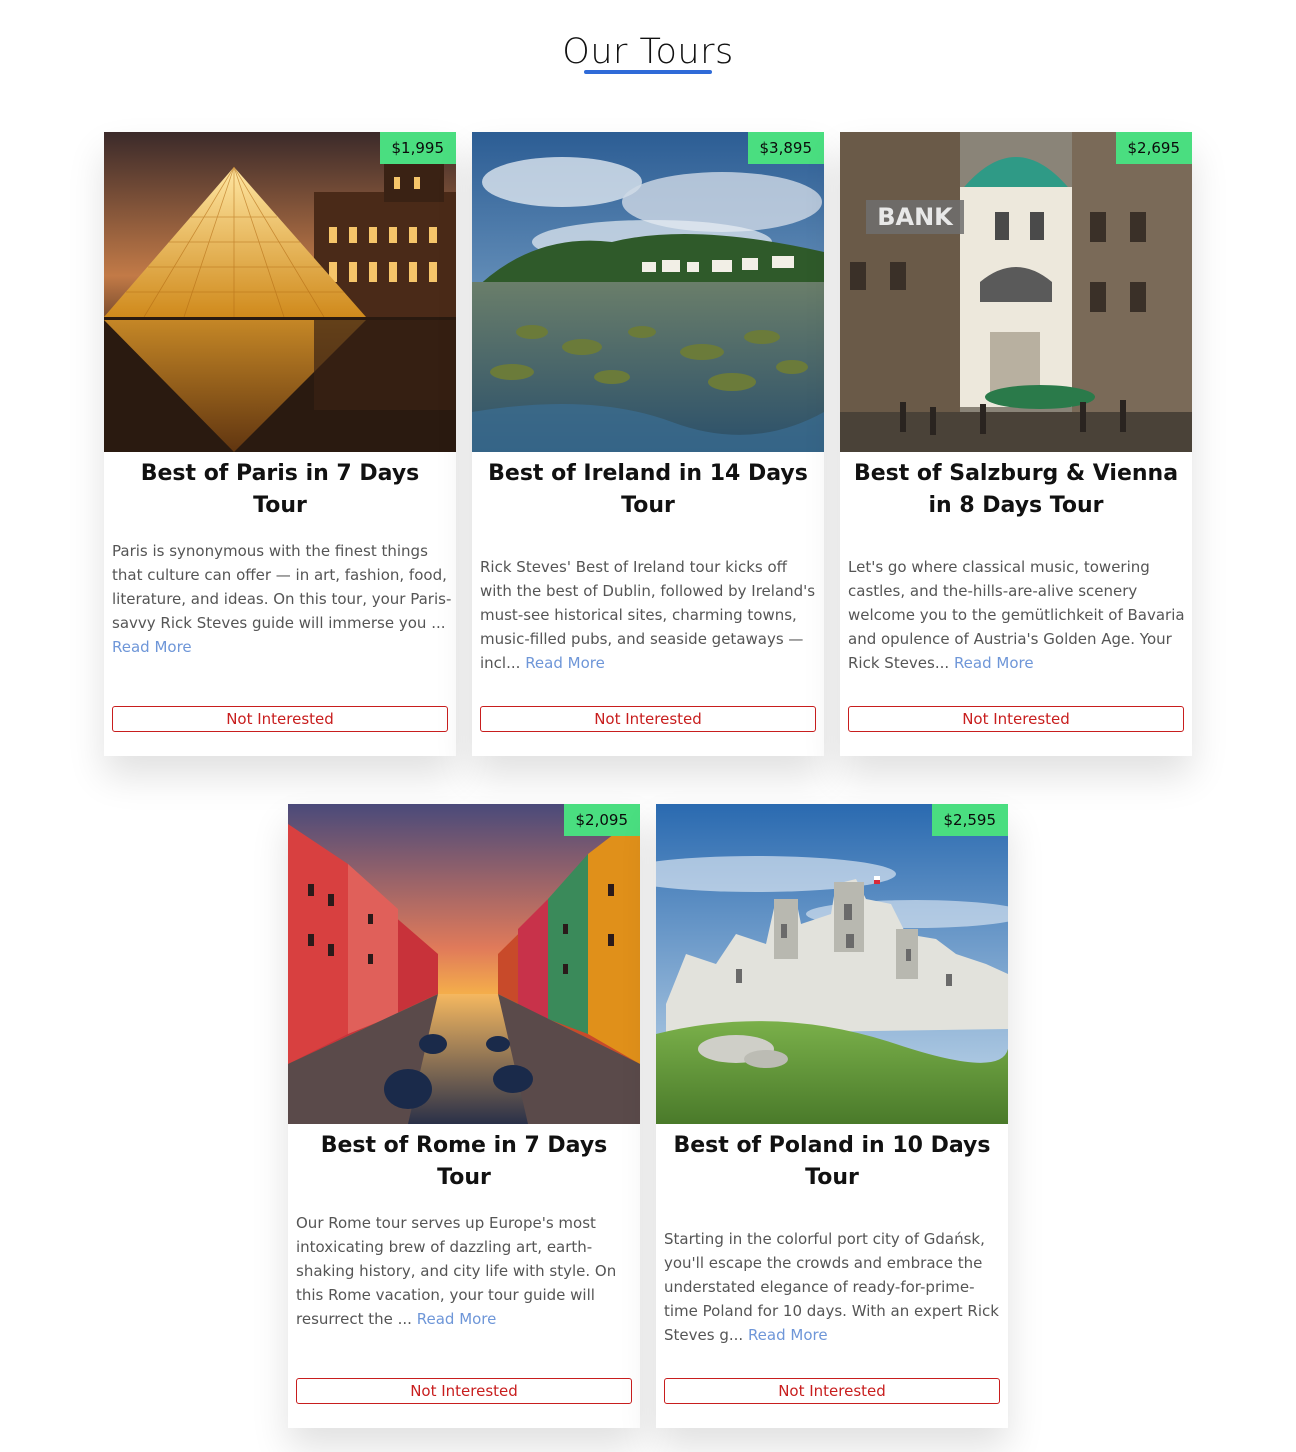 This screenshot has width=1296, height=1452. What do you see at coordinates (280, 292) in the screenshot?
I see `tour-image-paris: $1,995` at bounding box center [280, 292].